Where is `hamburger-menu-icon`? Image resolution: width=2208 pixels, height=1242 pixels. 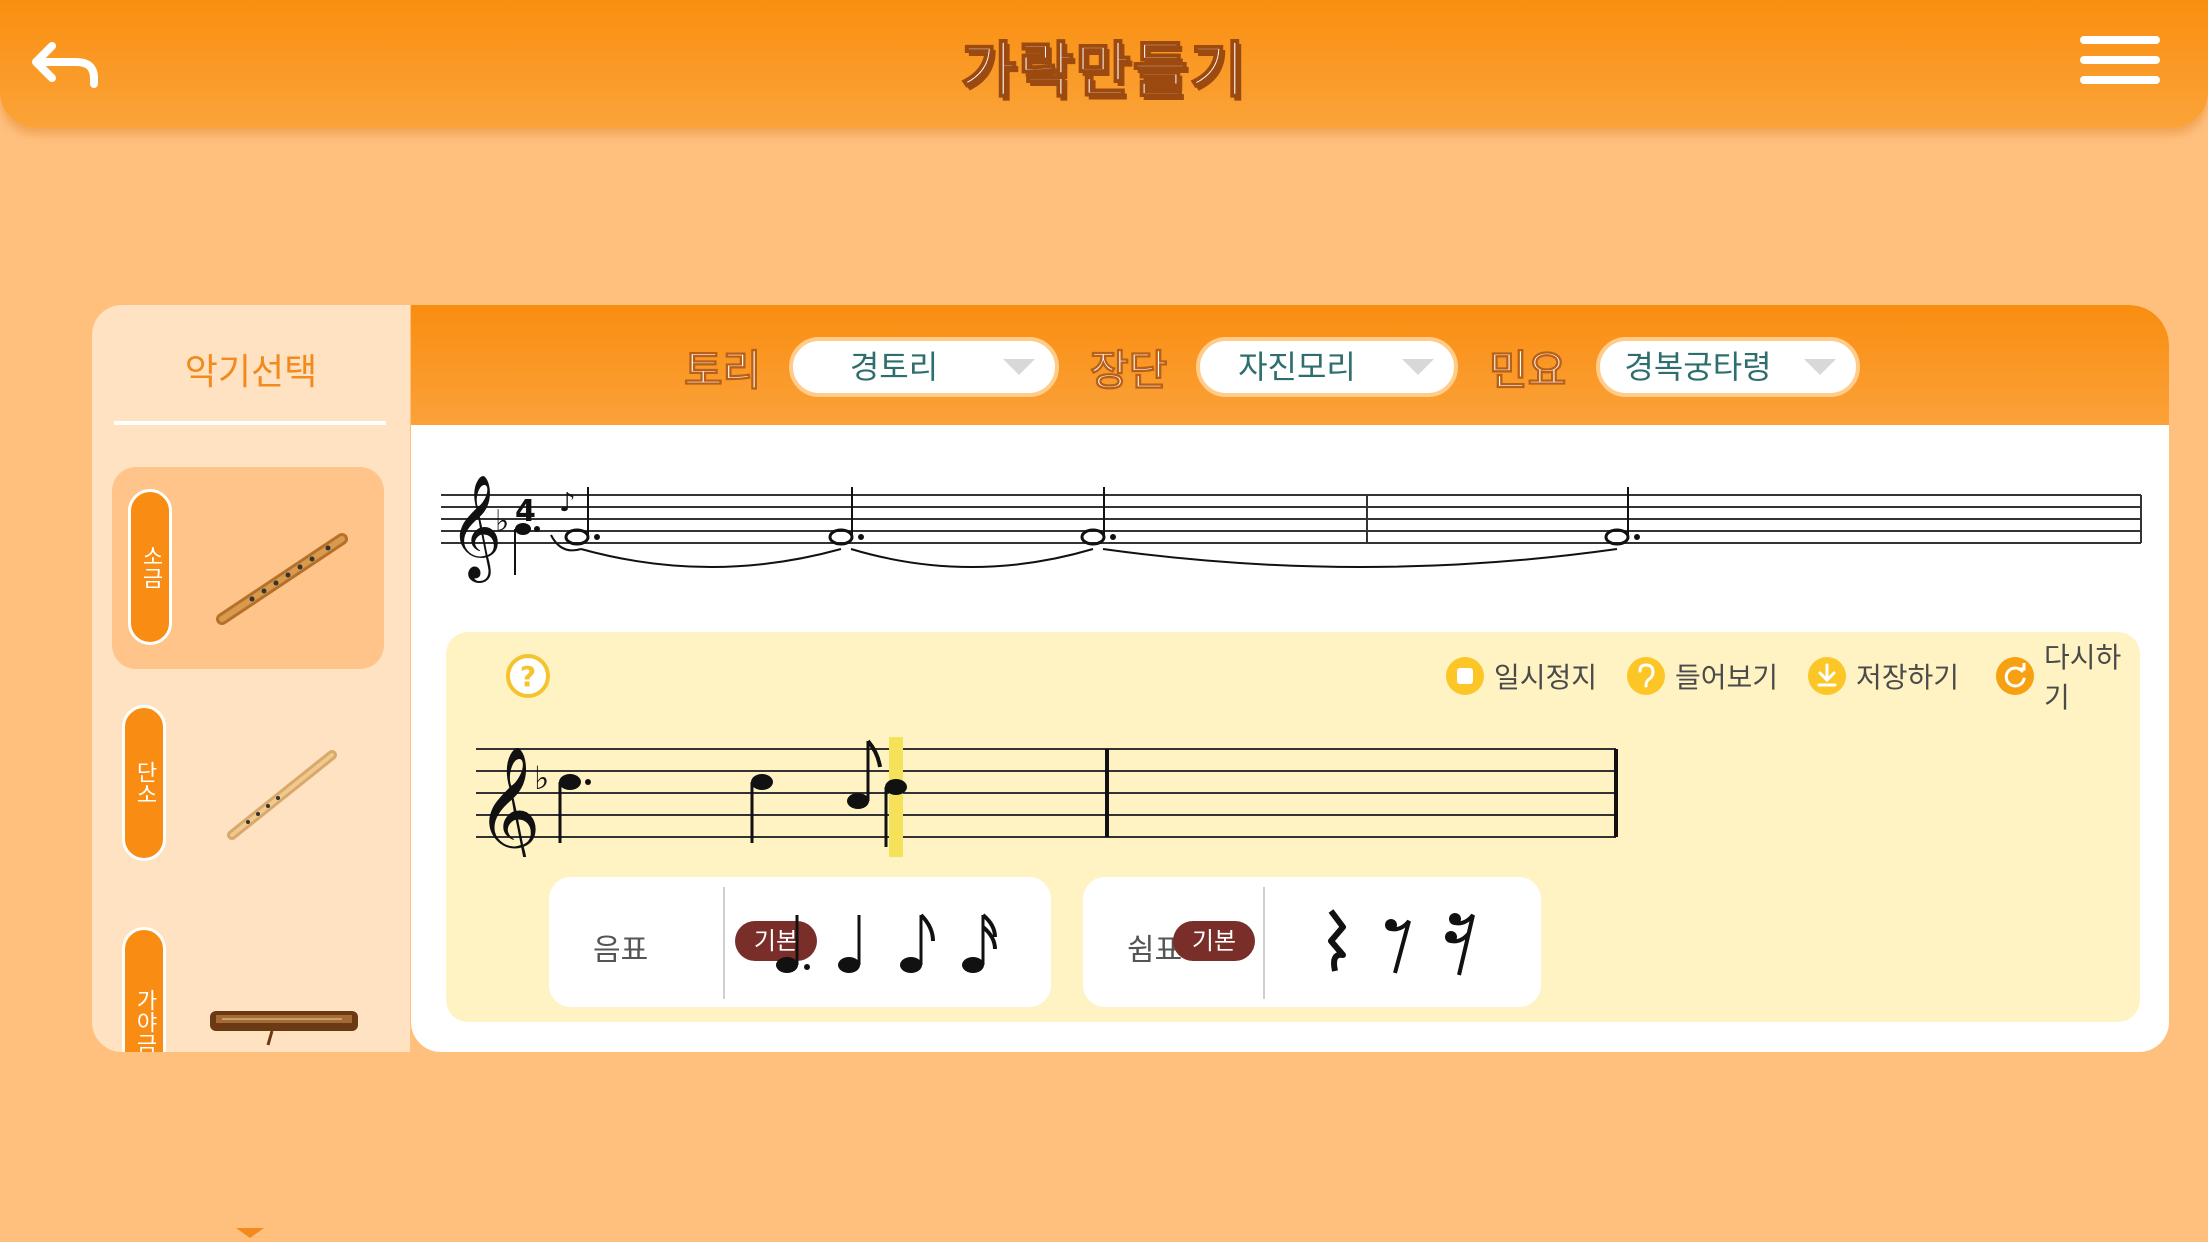
hamburger-menu-icon is located at coordinates (2120, 63).